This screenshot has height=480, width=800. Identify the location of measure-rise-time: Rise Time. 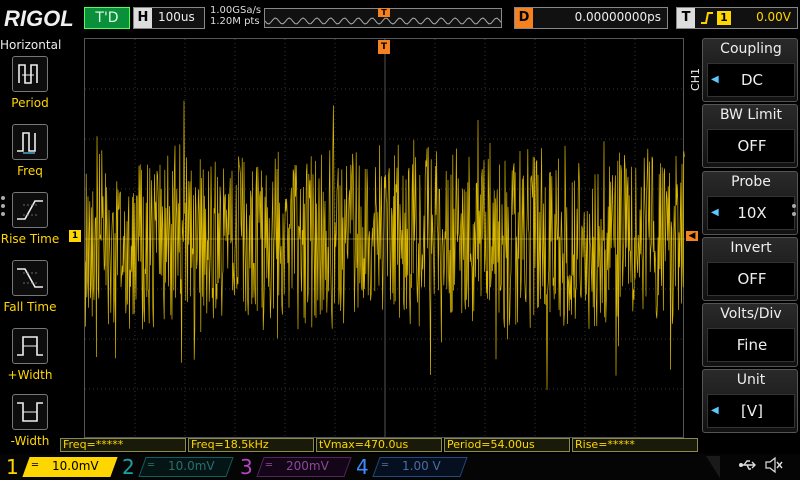
(30, 224).